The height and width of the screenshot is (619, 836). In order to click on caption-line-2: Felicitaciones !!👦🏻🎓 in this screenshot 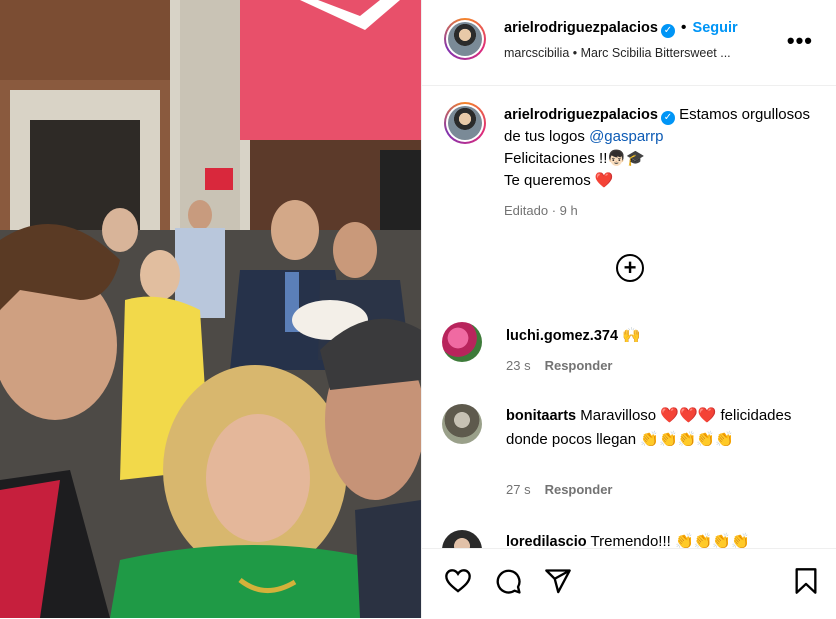, I will do `click(574, 158)`.